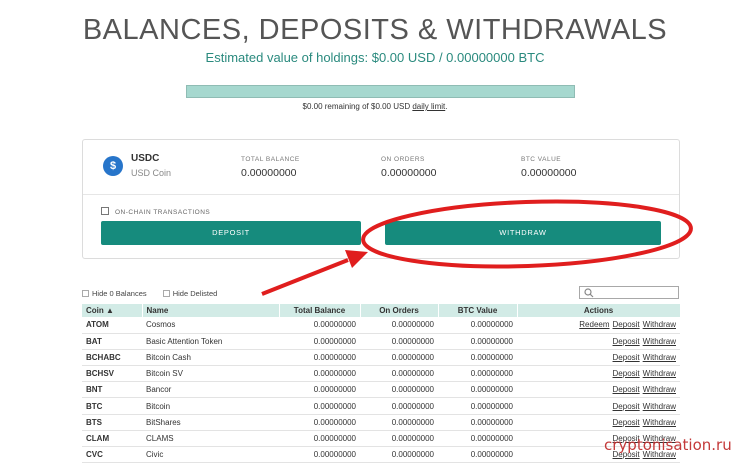  I want to click on name-cell: Bitcoin SV, so click(210, 374).